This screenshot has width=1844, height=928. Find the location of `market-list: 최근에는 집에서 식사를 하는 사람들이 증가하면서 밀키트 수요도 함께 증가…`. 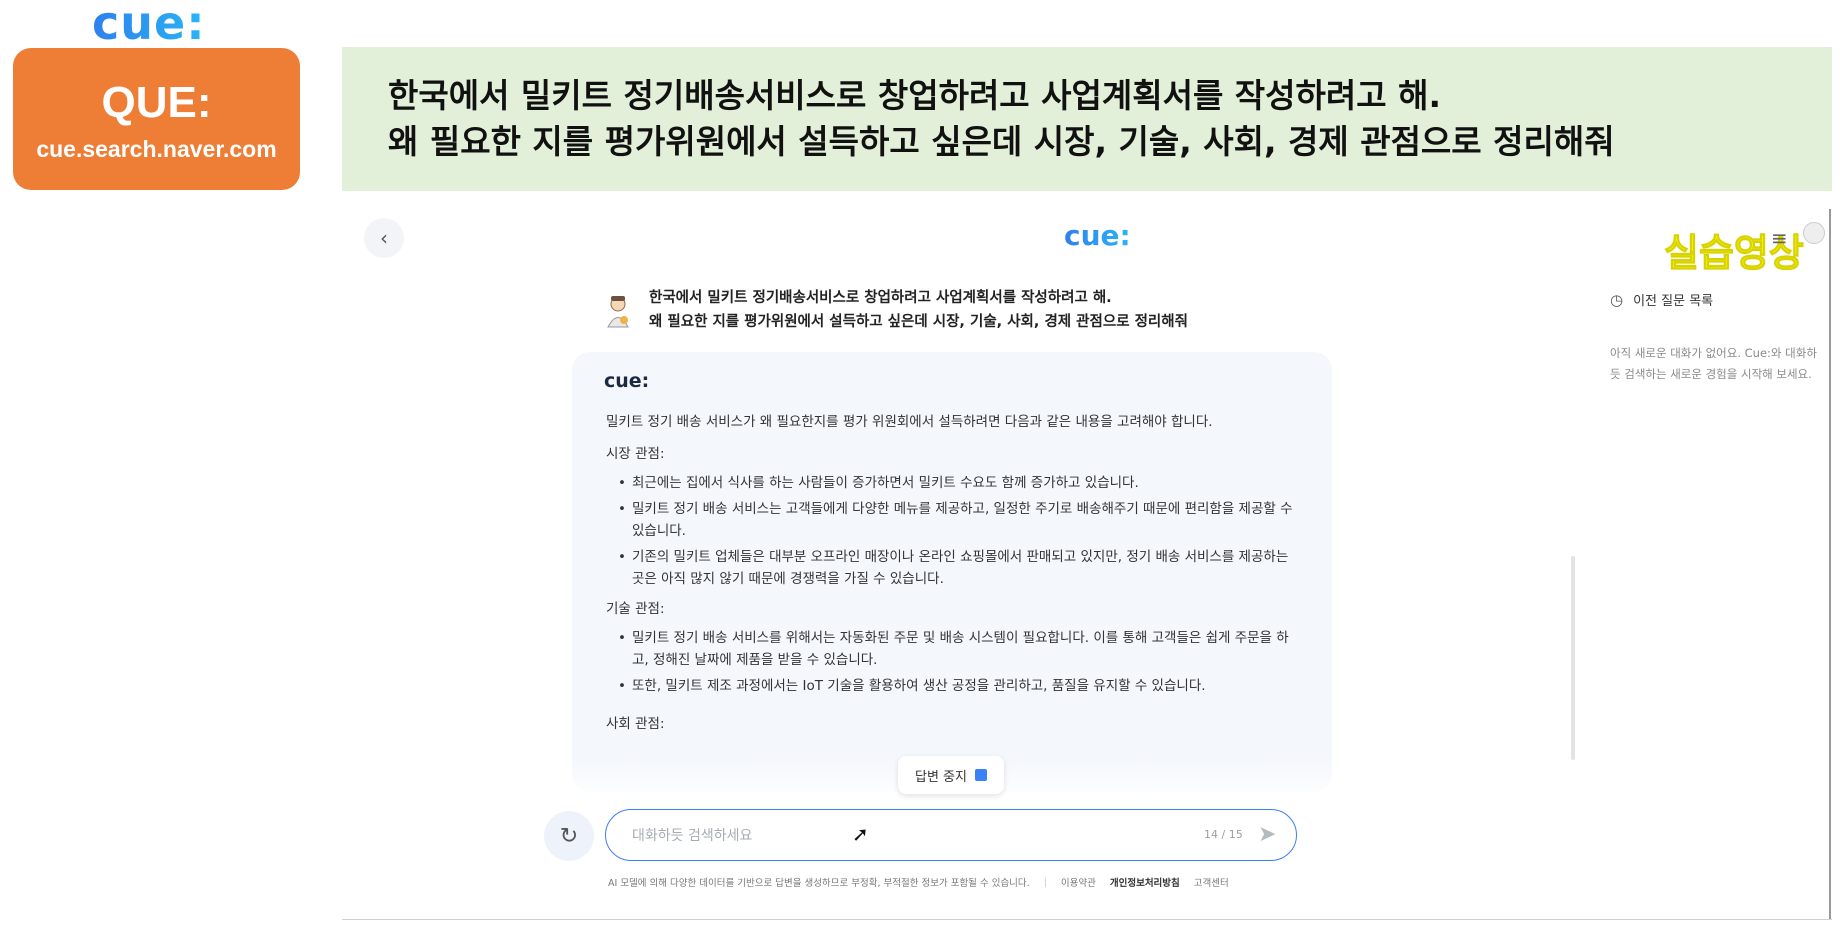

market-list: 최근에는 집에서 식사를 하는 사람들이 증가하면서 밀키트 수요도 함께 증가… is located at coordinates (951, 533).